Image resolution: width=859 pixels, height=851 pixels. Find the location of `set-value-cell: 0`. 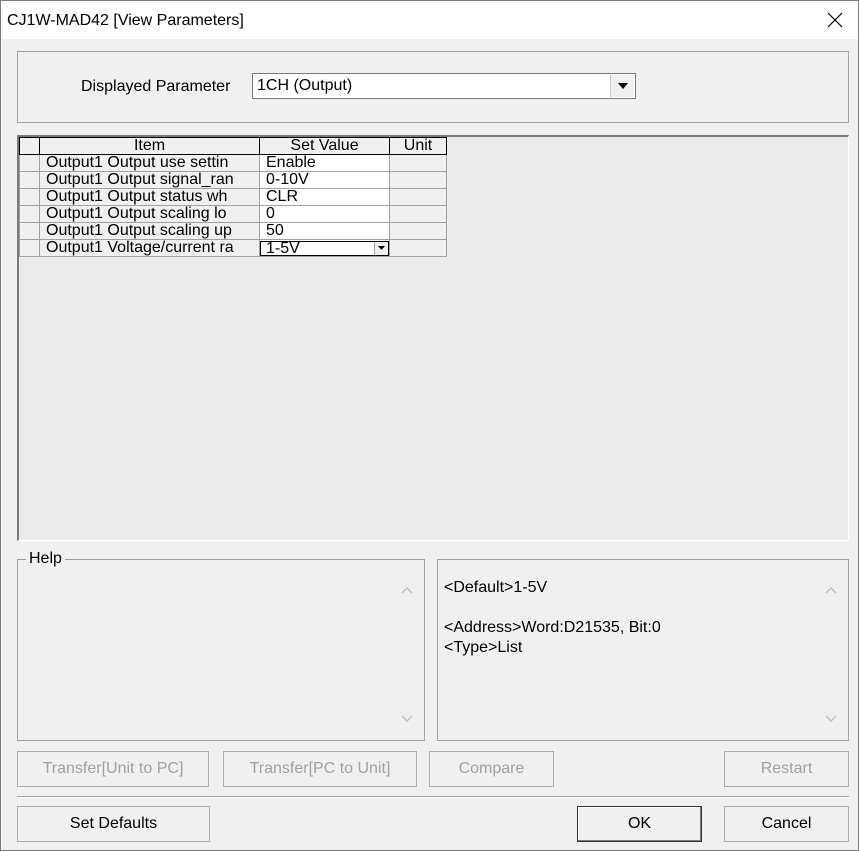

set-value-cell: 0 is located at coordinates (324, 214).